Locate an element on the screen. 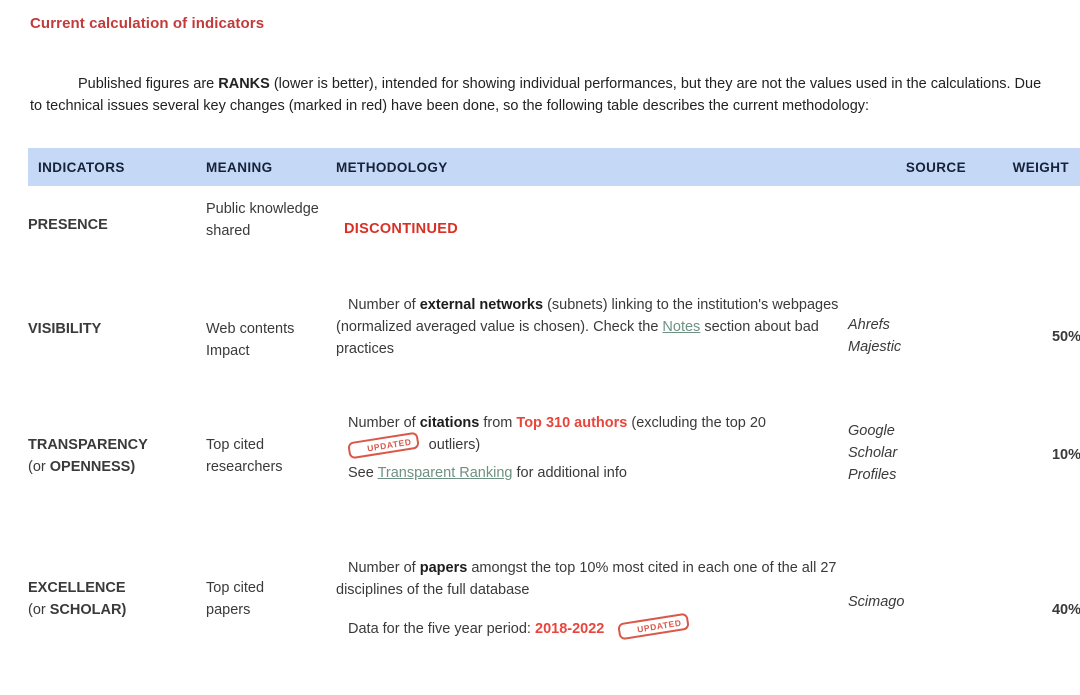 Image resolution: width=1080 pixels, height=695 pixels. source-line-1: Google is located at coordinates (871, 431).